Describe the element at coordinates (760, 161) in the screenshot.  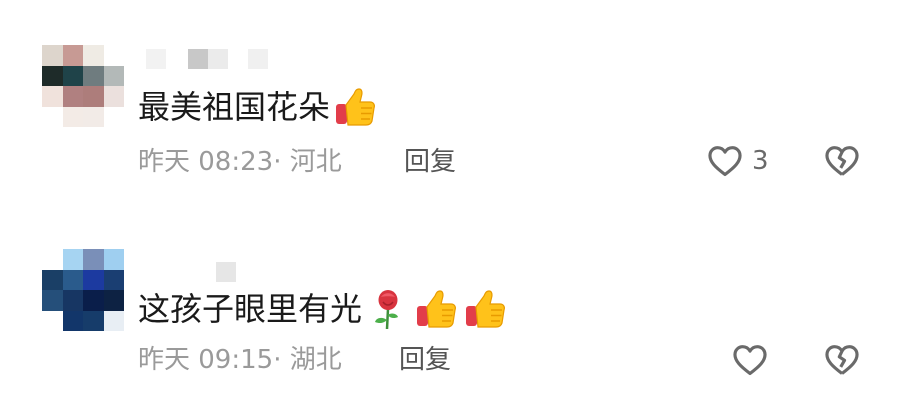
I see `like-count: 3` at that location.